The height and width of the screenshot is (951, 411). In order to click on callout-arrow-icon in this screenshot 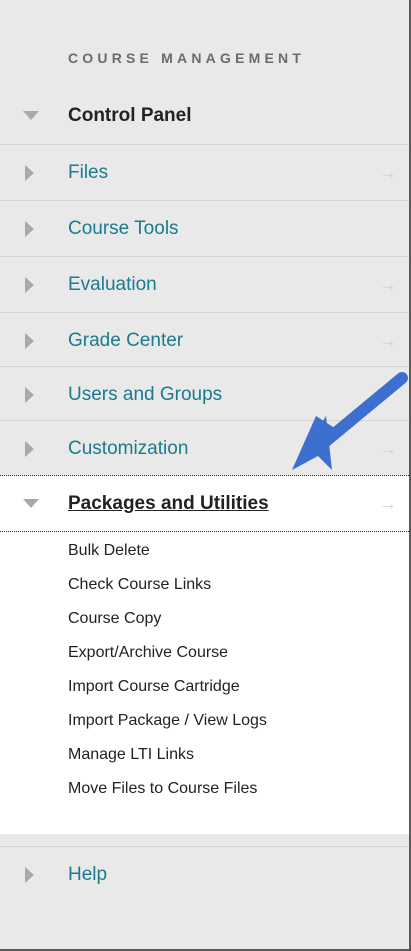, I will do `click(350, 421)`.